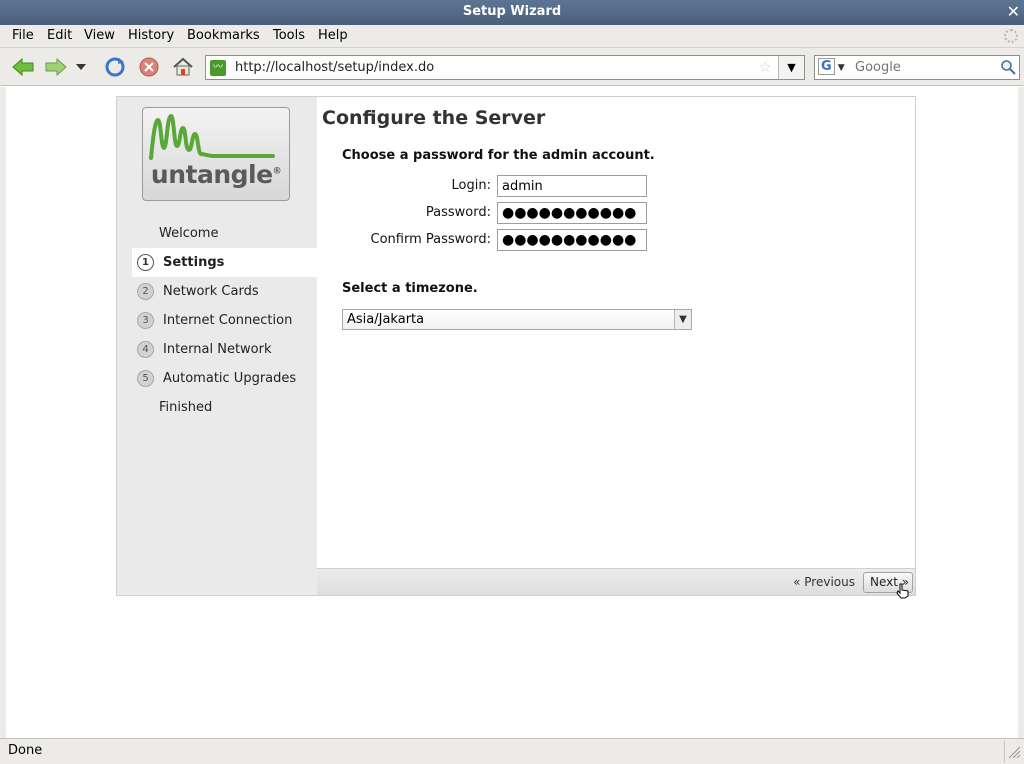 This screenshot has height=764, width=1024. I want to click on reload-icon, so click(115, 67).